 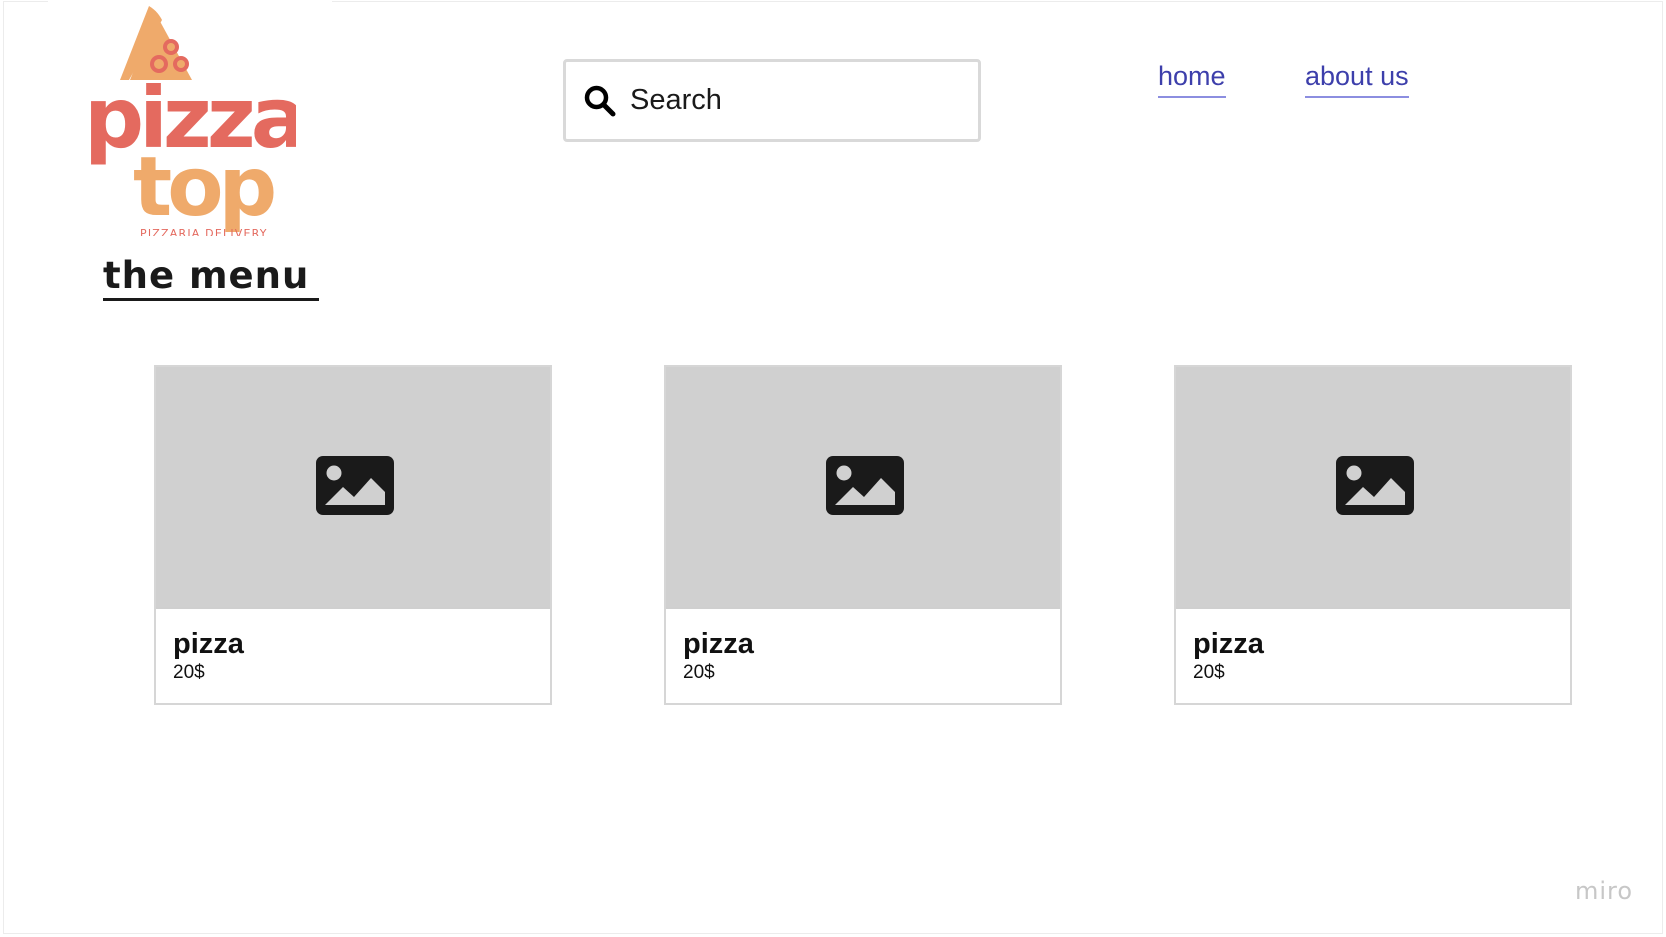 What do you see at coordinates (790, 100) in the screenshot?
I see `search-input` at bounding box center [790, 100].